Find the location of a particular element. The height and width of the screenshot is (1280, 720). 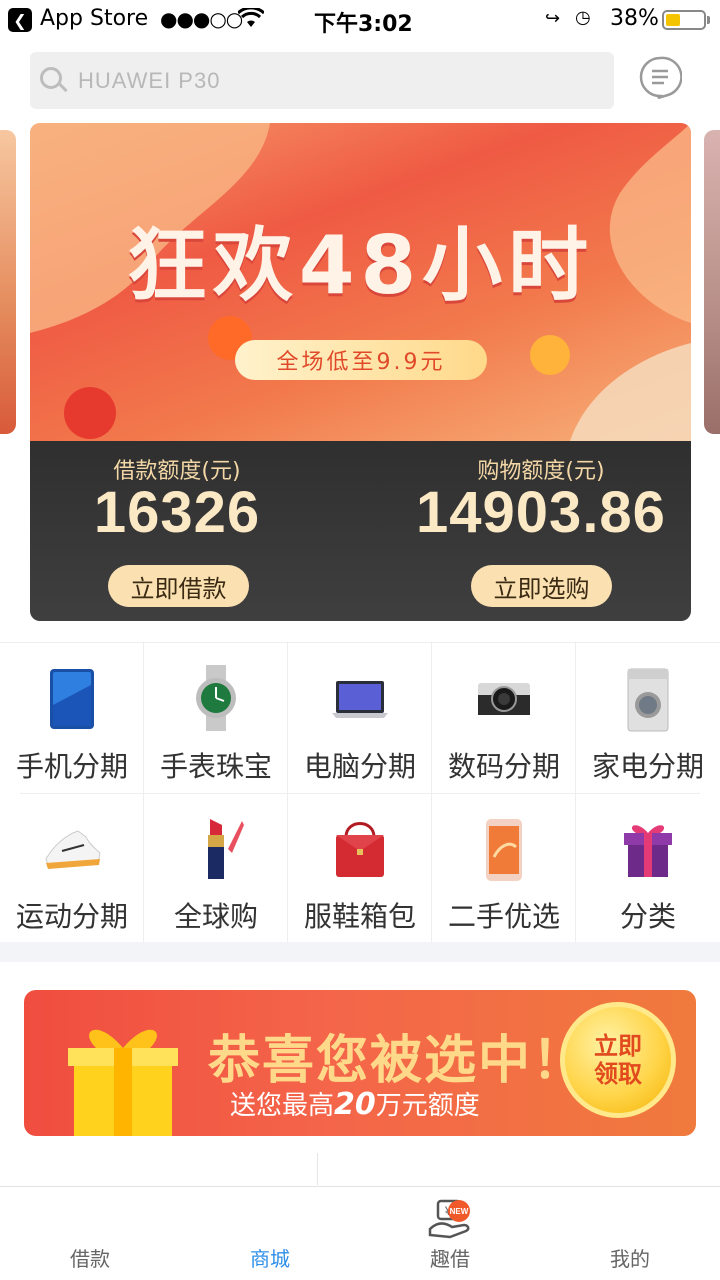

carousel-next-slide is located at coordinates (712, 282).